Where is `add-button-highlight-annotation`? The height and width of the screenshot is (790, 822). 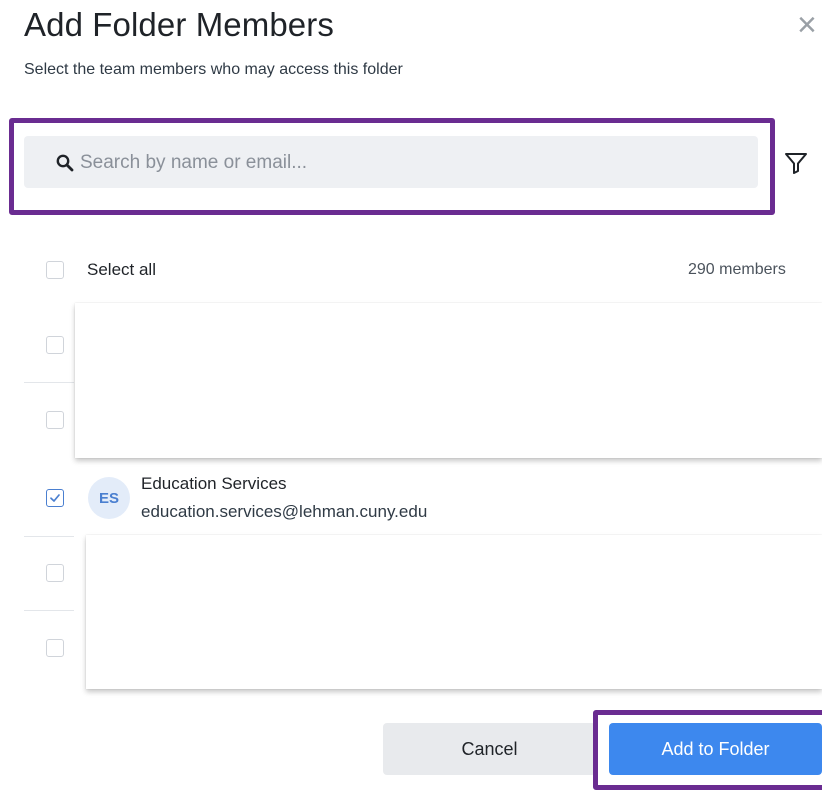
add-button-highlight-annotation is located at coordinates (707, 750).